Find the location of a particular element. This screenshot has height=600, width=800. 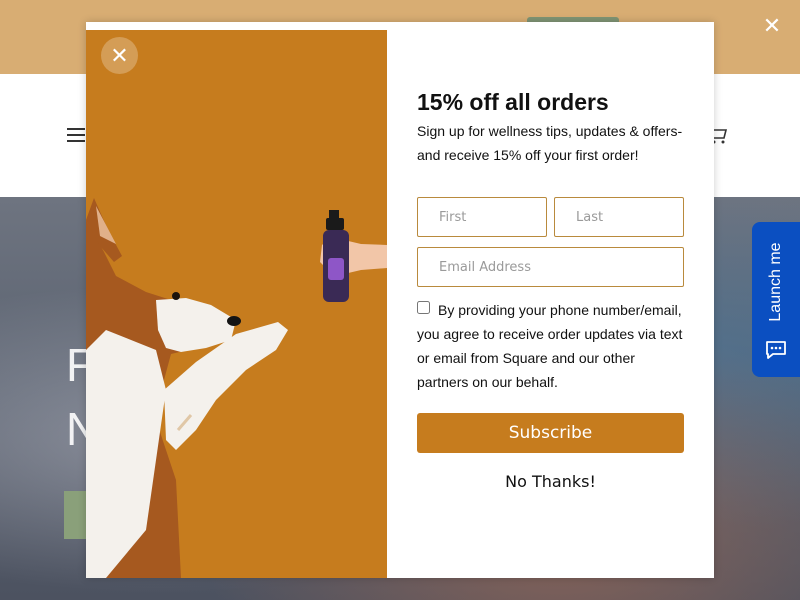

consent-checkbox is located at coordinates (423, 307).